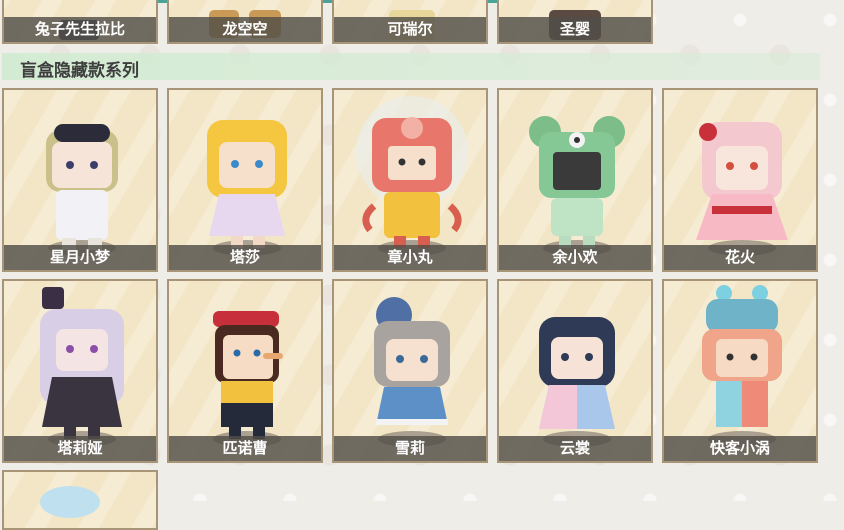  Describe the element at coordinates (740, 180) in the screenshot. I see `character-card: 花火` at that location.